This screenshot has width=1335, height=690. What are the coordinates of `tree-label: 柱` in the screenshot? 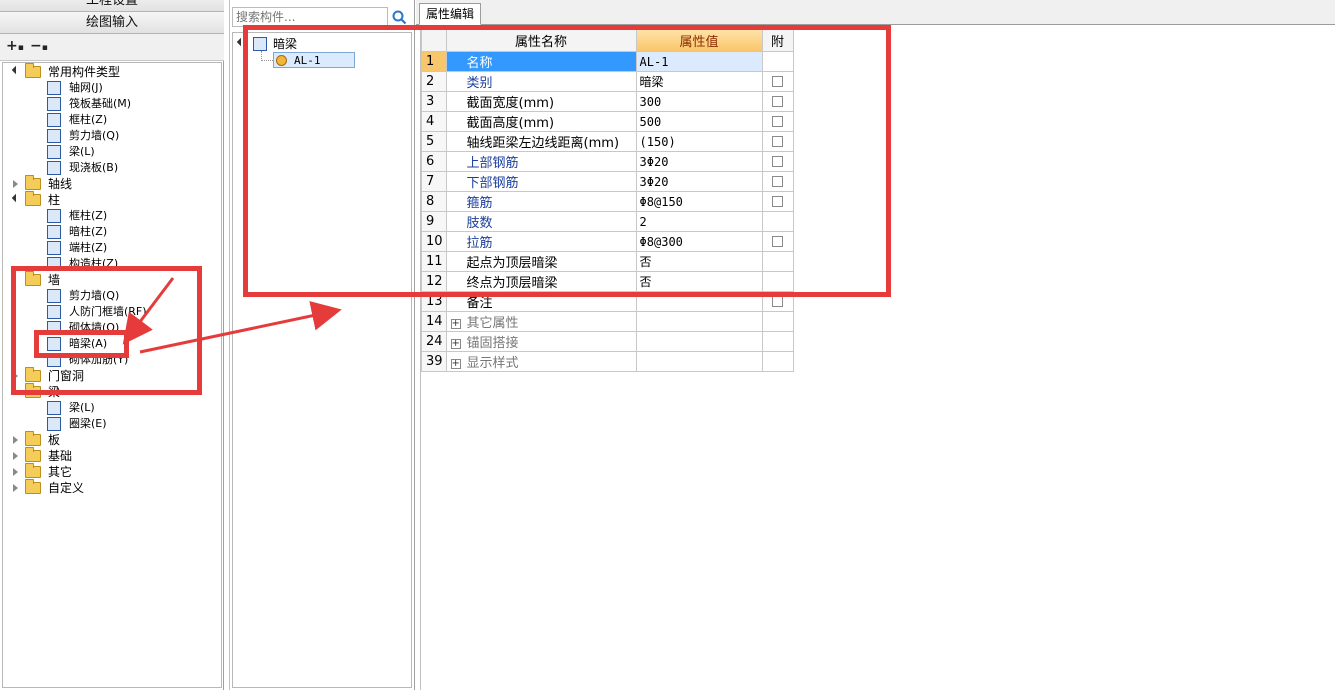 It's located at (54, 200).